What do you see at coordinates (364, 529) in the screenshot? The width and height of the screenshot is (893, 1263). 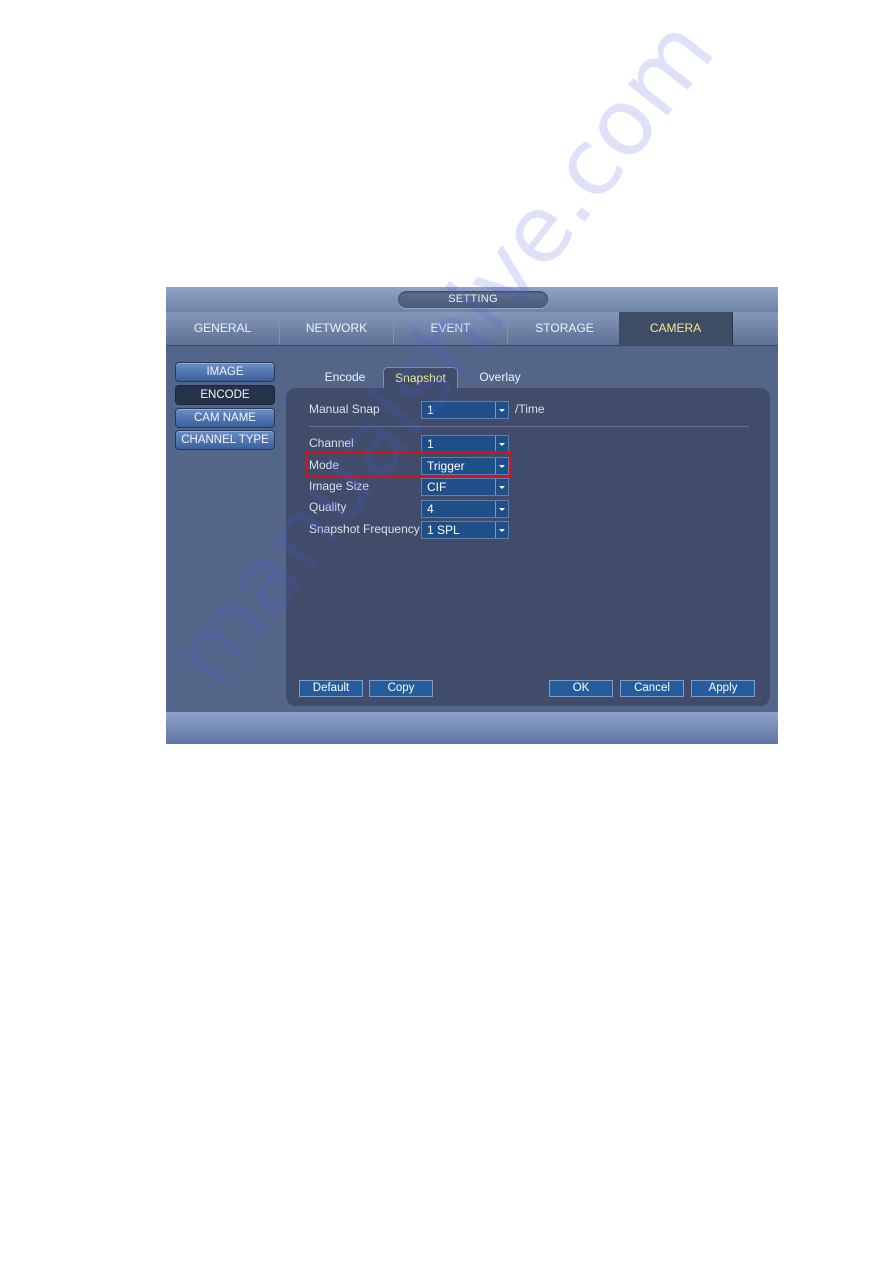 I see `snapshot-frequency-label: Snapshot Frequency` at bounding box center [364, 529].